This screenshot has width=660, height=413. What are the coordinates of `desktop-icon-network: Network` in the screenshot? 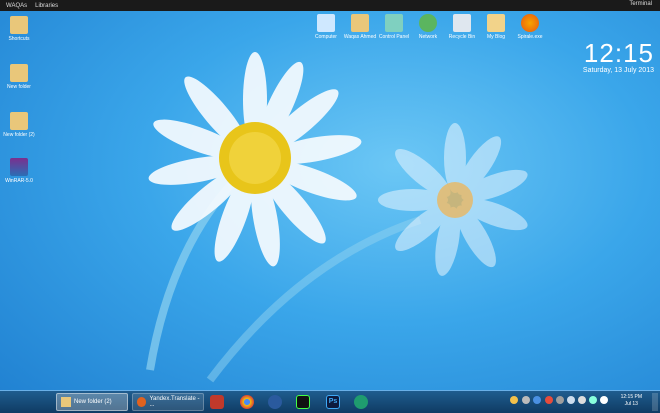 It's located at (428, 27).